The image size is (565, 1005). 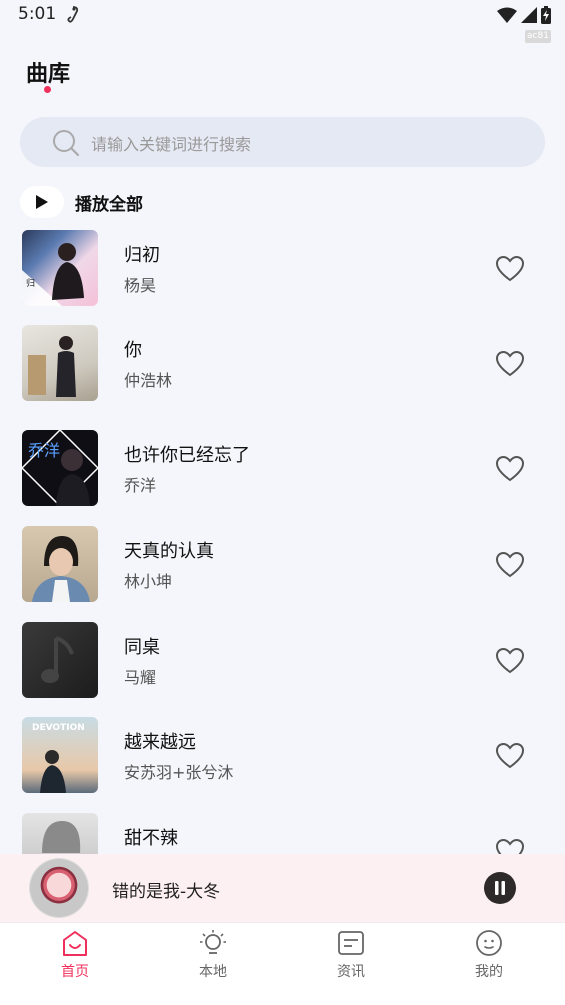 I want to click on song-title: 越来越远, so click(x=160, y=742).